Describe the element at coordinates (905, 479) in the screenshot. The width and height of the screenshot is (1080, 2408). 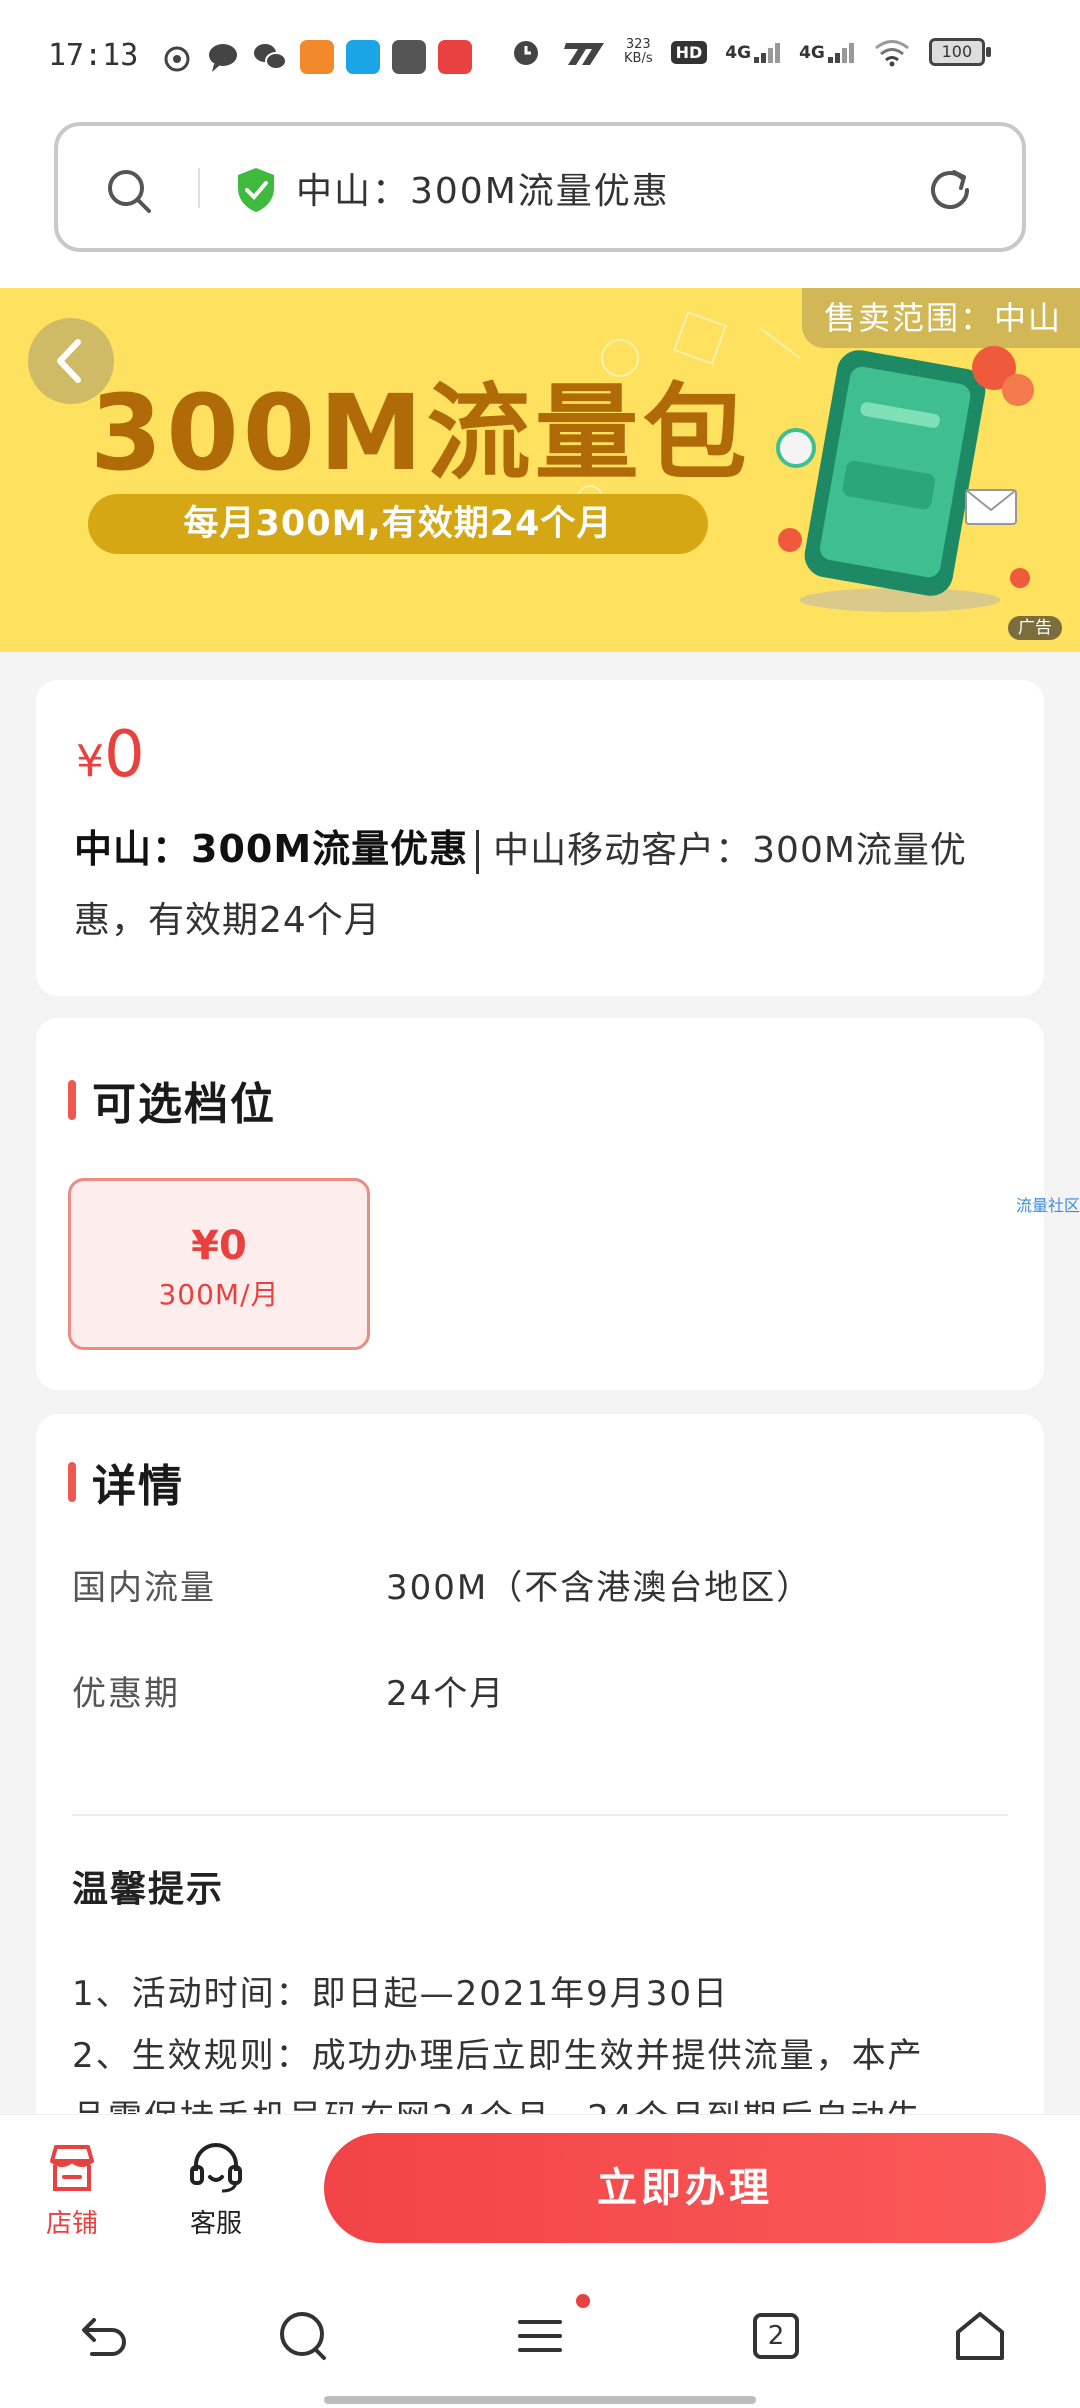
I see `phone-illustration` at that location.